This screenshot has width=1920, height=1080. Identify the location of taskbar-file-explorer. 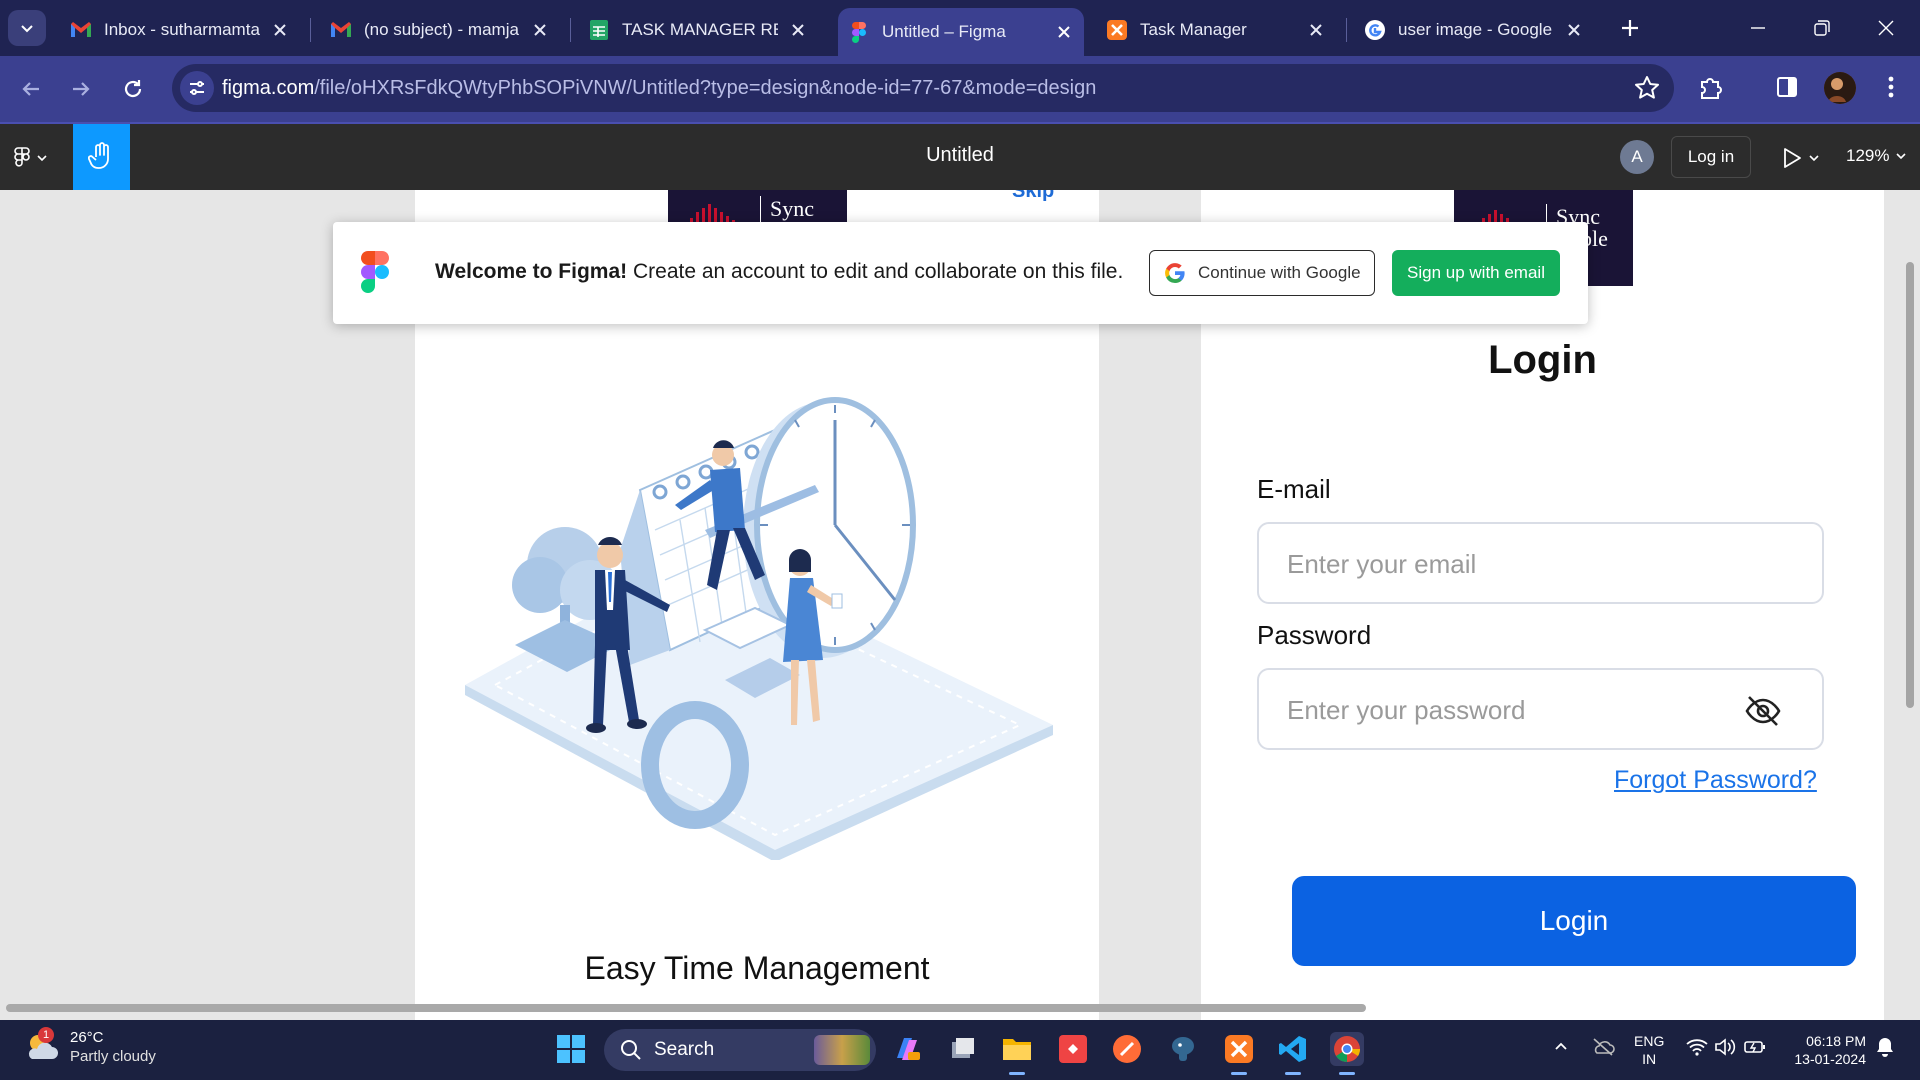
(1017, 1053).